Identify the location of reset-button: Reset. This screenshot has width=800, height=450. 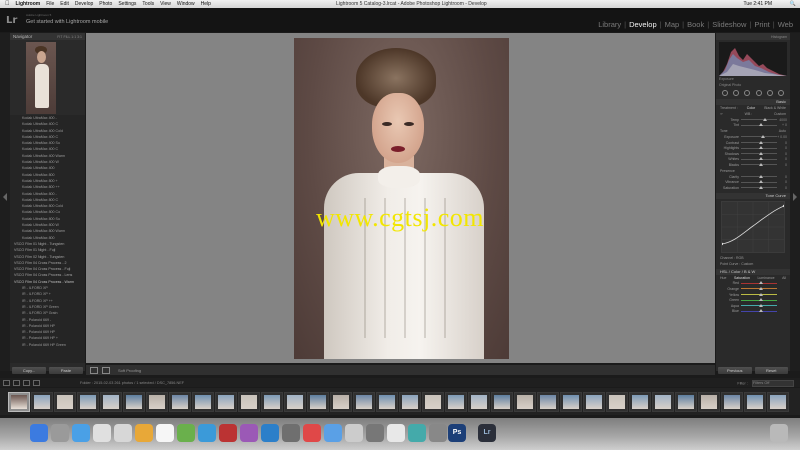
(771, 370).